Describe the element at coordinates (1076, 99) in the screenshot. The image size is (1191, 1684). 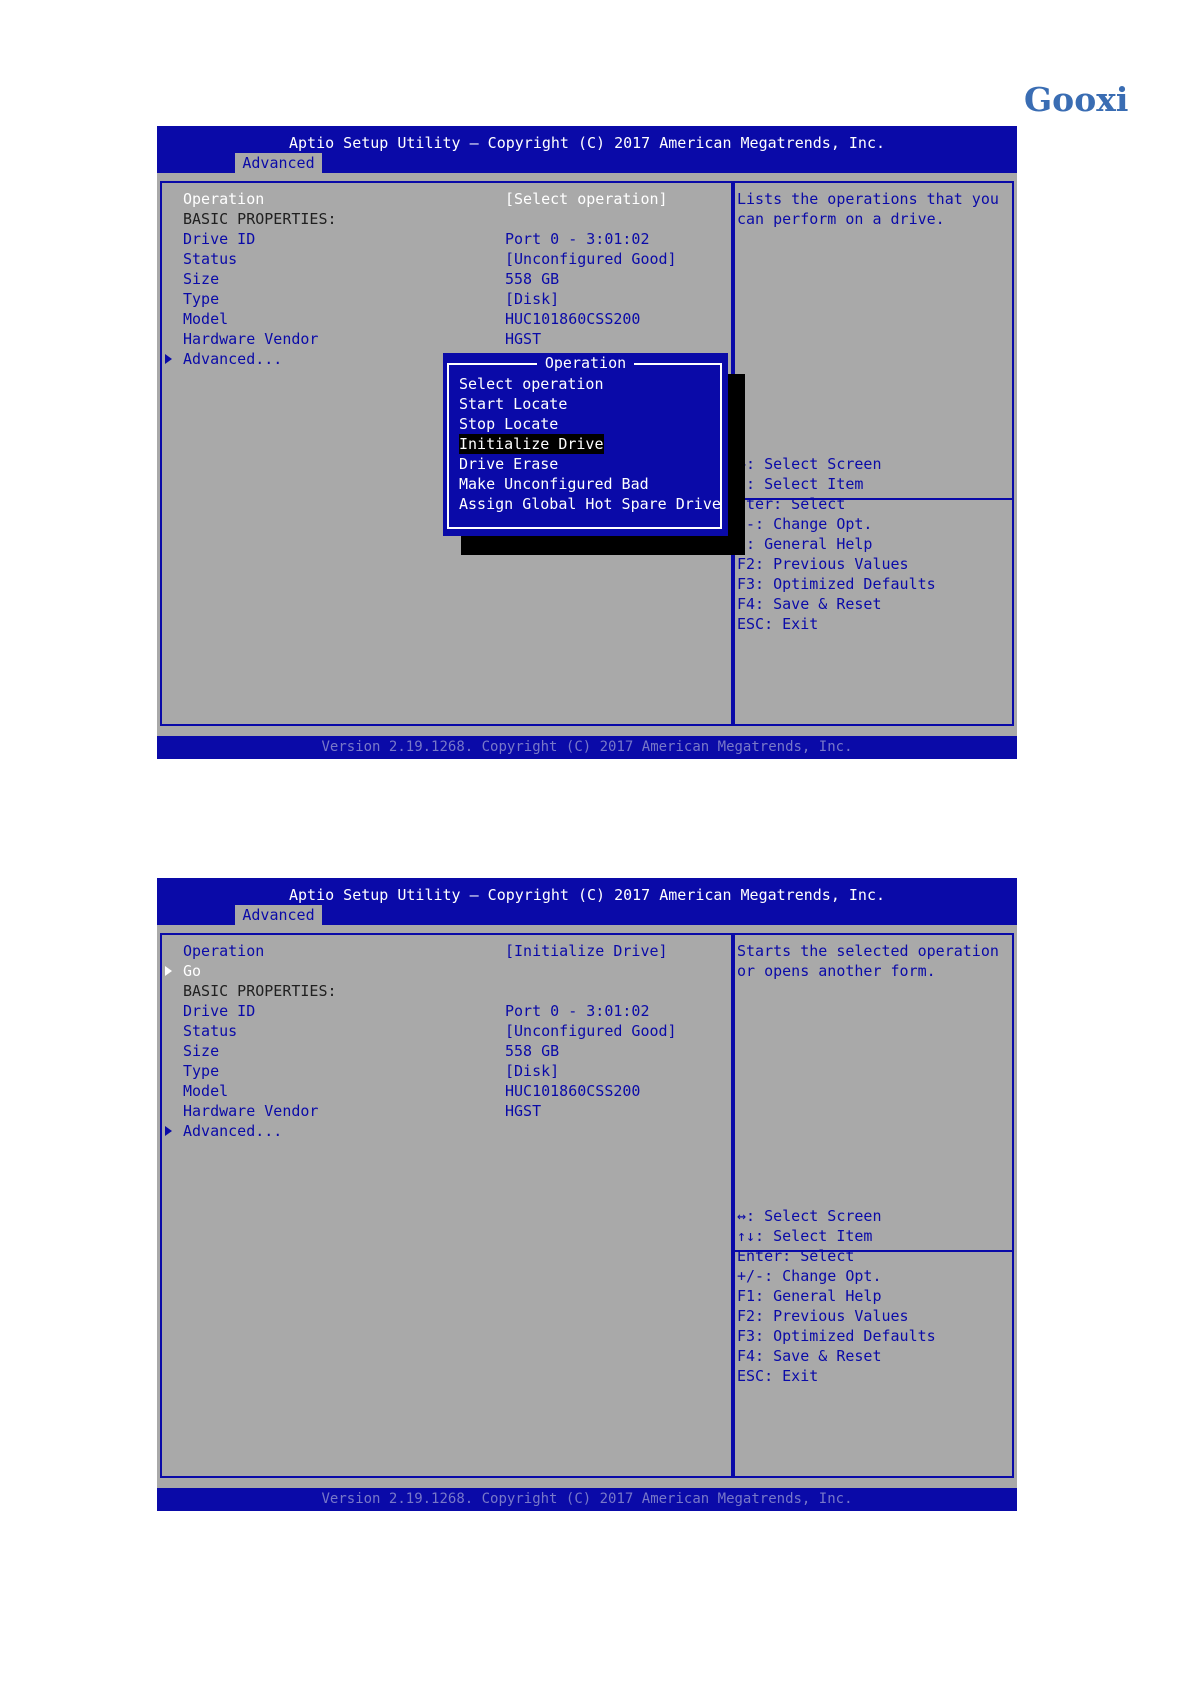
I see `gooxi-logo: Gooxi` at that location.